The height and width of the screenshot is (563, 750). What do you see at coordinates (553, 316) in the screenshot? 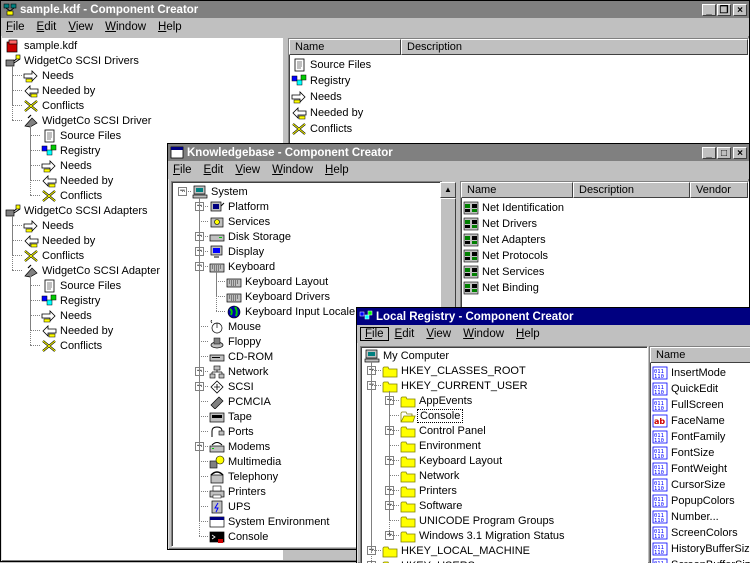
I see `reg-titlebar: Local Registry - Component Creator` at bounding box center [553, 316].